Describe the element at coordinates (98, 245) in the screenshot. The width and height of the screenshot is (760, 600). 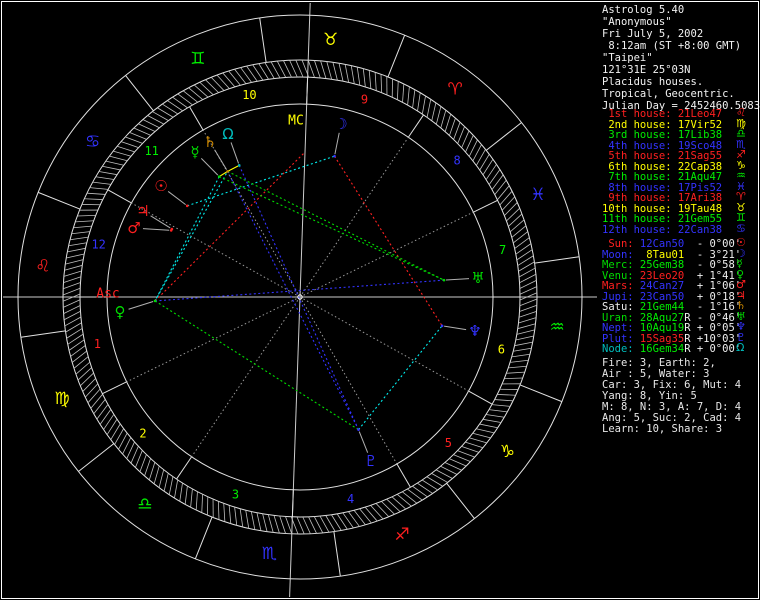
I see `wheel-house-number-12: 12` at that location.